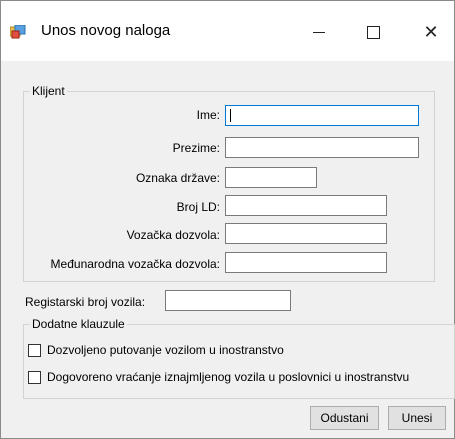  What do you see at coordinates (322, 147) in the screenshot?
I see `prezime-input` at bounding box center [322, 147].